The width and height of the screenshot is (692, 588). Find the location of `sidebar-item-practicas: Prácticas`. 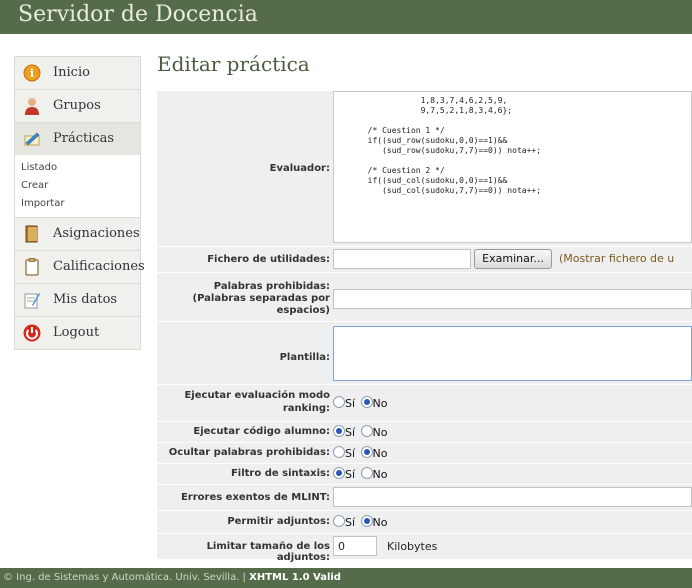

sidebar-item-practicas: Prácticas is located at coordinates (77, 138).